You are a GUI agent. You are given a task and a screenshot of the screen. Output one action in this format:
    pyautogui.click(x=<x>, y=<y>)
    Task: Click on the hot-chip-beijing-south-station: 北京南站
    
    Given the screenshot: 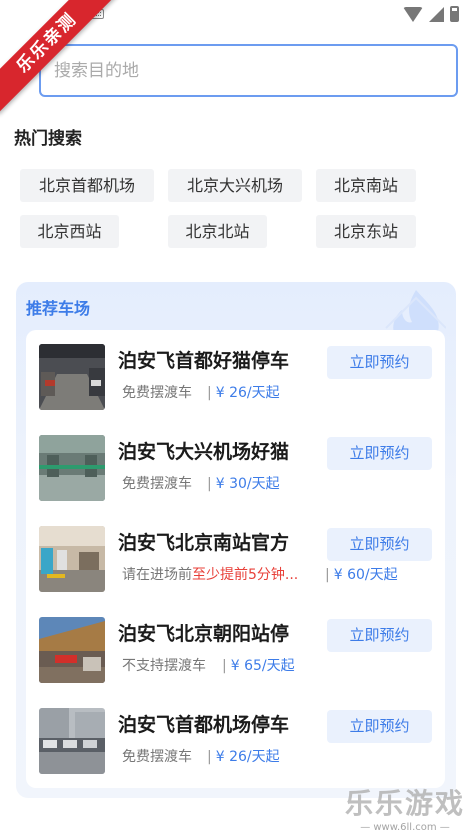 What is the action you would take?
    pyautogui.click(x=366, y=185)
    